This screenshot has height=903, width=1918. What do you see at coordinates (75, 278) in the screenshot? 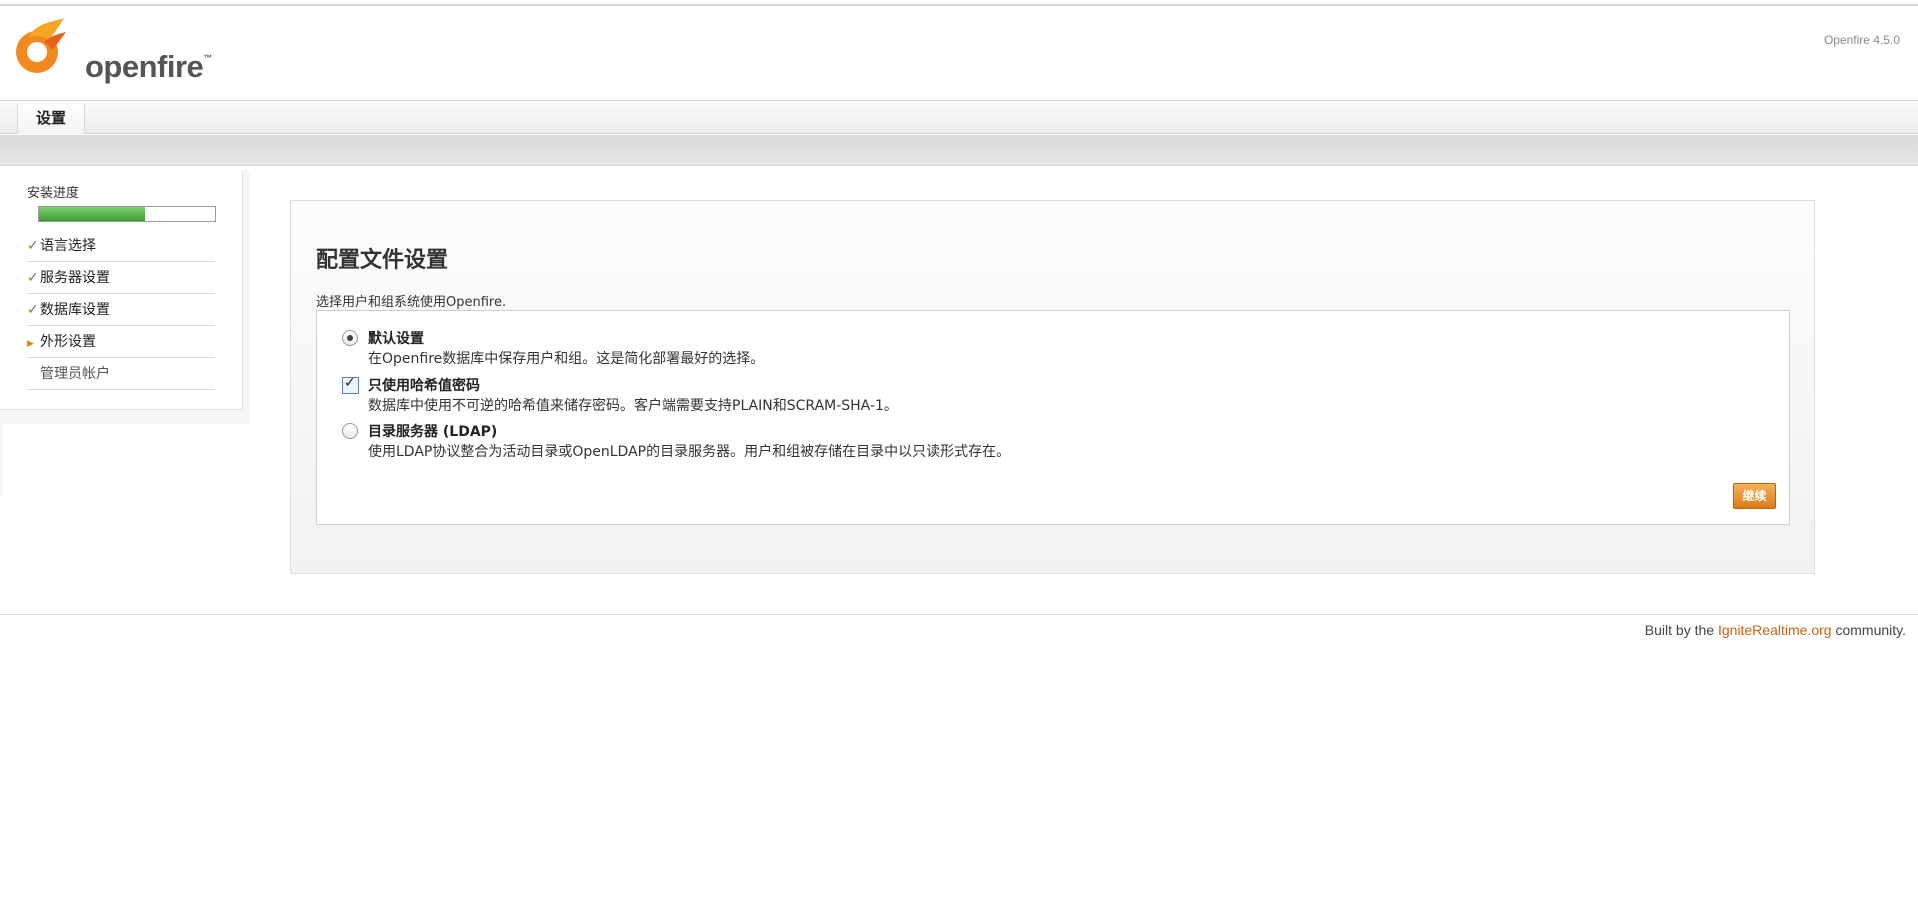
I see `sidebar-item-label: 服务器设置` at bounding box center [75, 278].